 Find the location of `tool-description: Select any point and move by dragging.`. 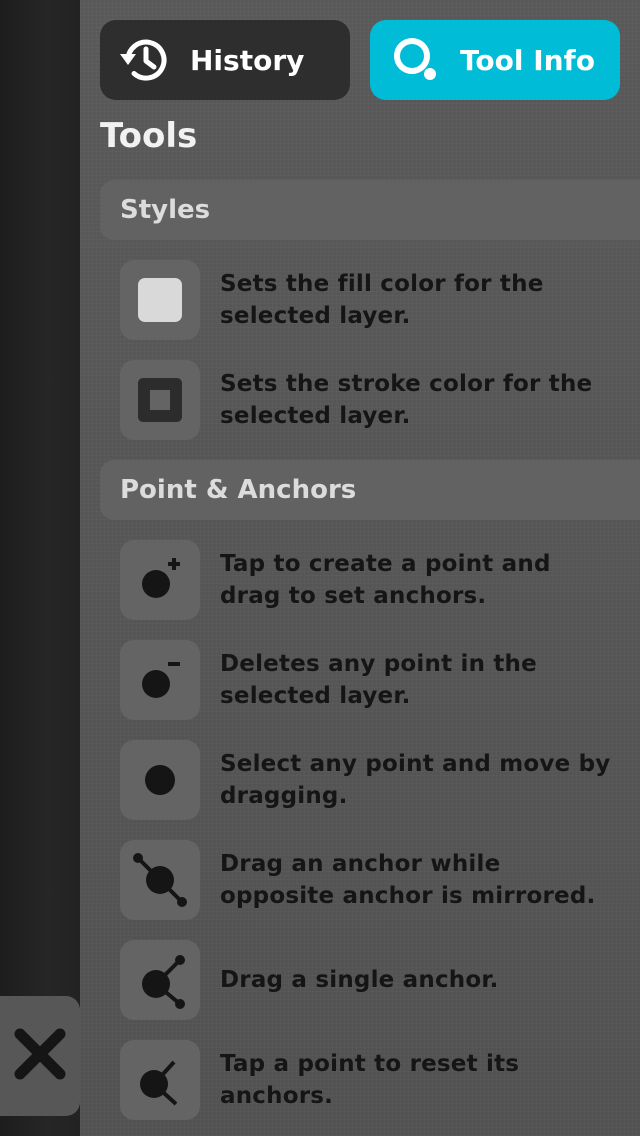

tool-description: Select any point and move by dragging. is located at coordinates (415, 780).